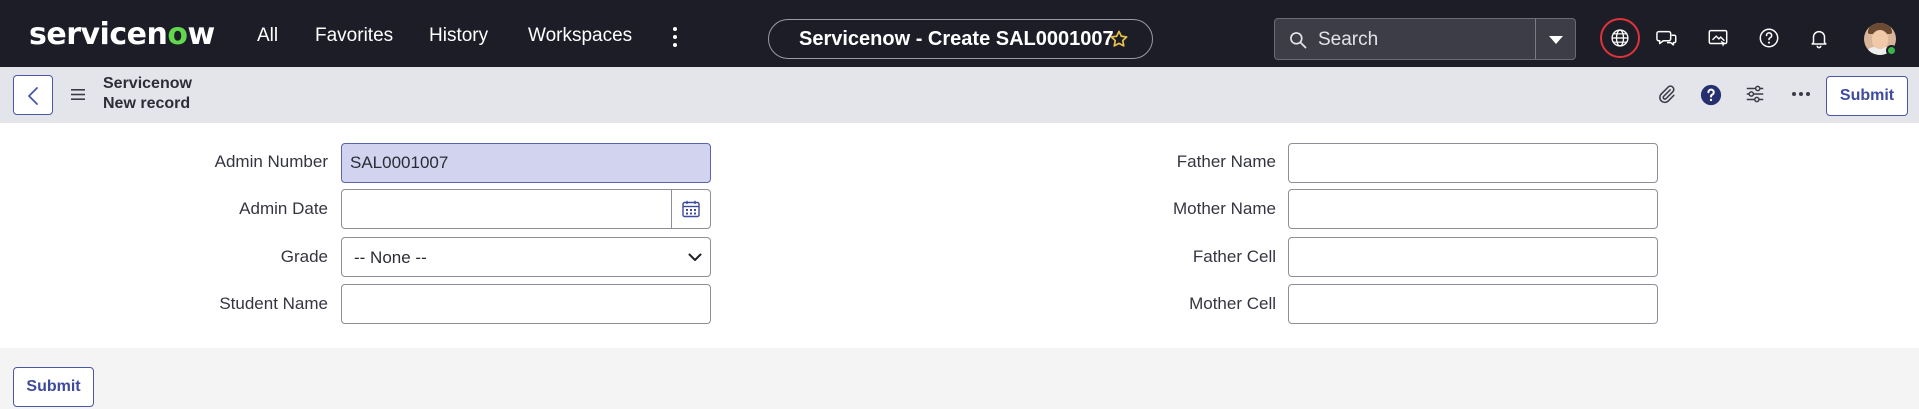 This screenshot has height=409, width=1919. What do you see at coordinates (273, 303) in the screenshot?
I see `student-name-label: Student Name` at bounding box center [273, 303].